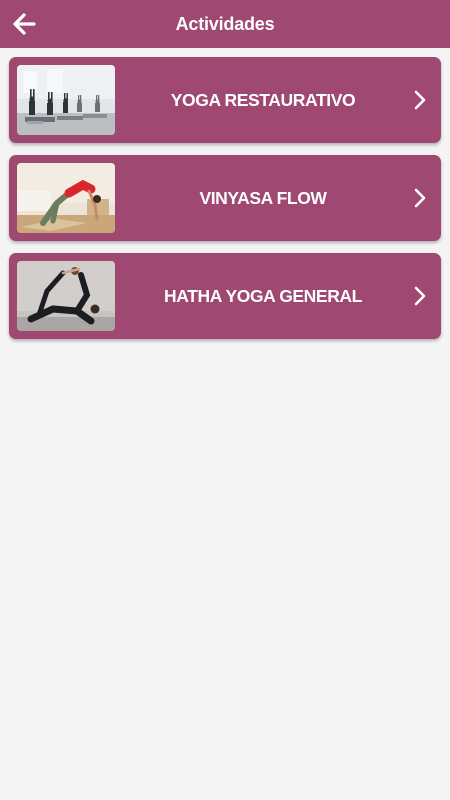 The height and width of the screenshot is (800, 450). I want to click on vinyasa-pose-photo, so click(66, 198).